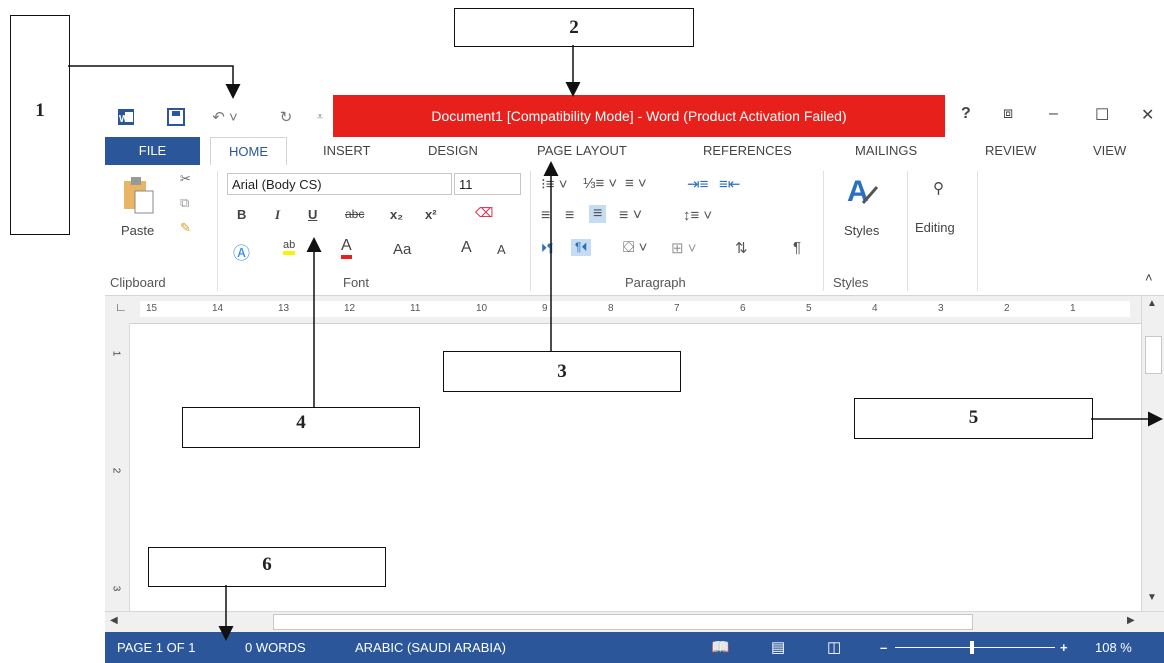 The image size is (1164, 663). I want to click on page-count: PAGE 1 OF 1, so click(156, 647).